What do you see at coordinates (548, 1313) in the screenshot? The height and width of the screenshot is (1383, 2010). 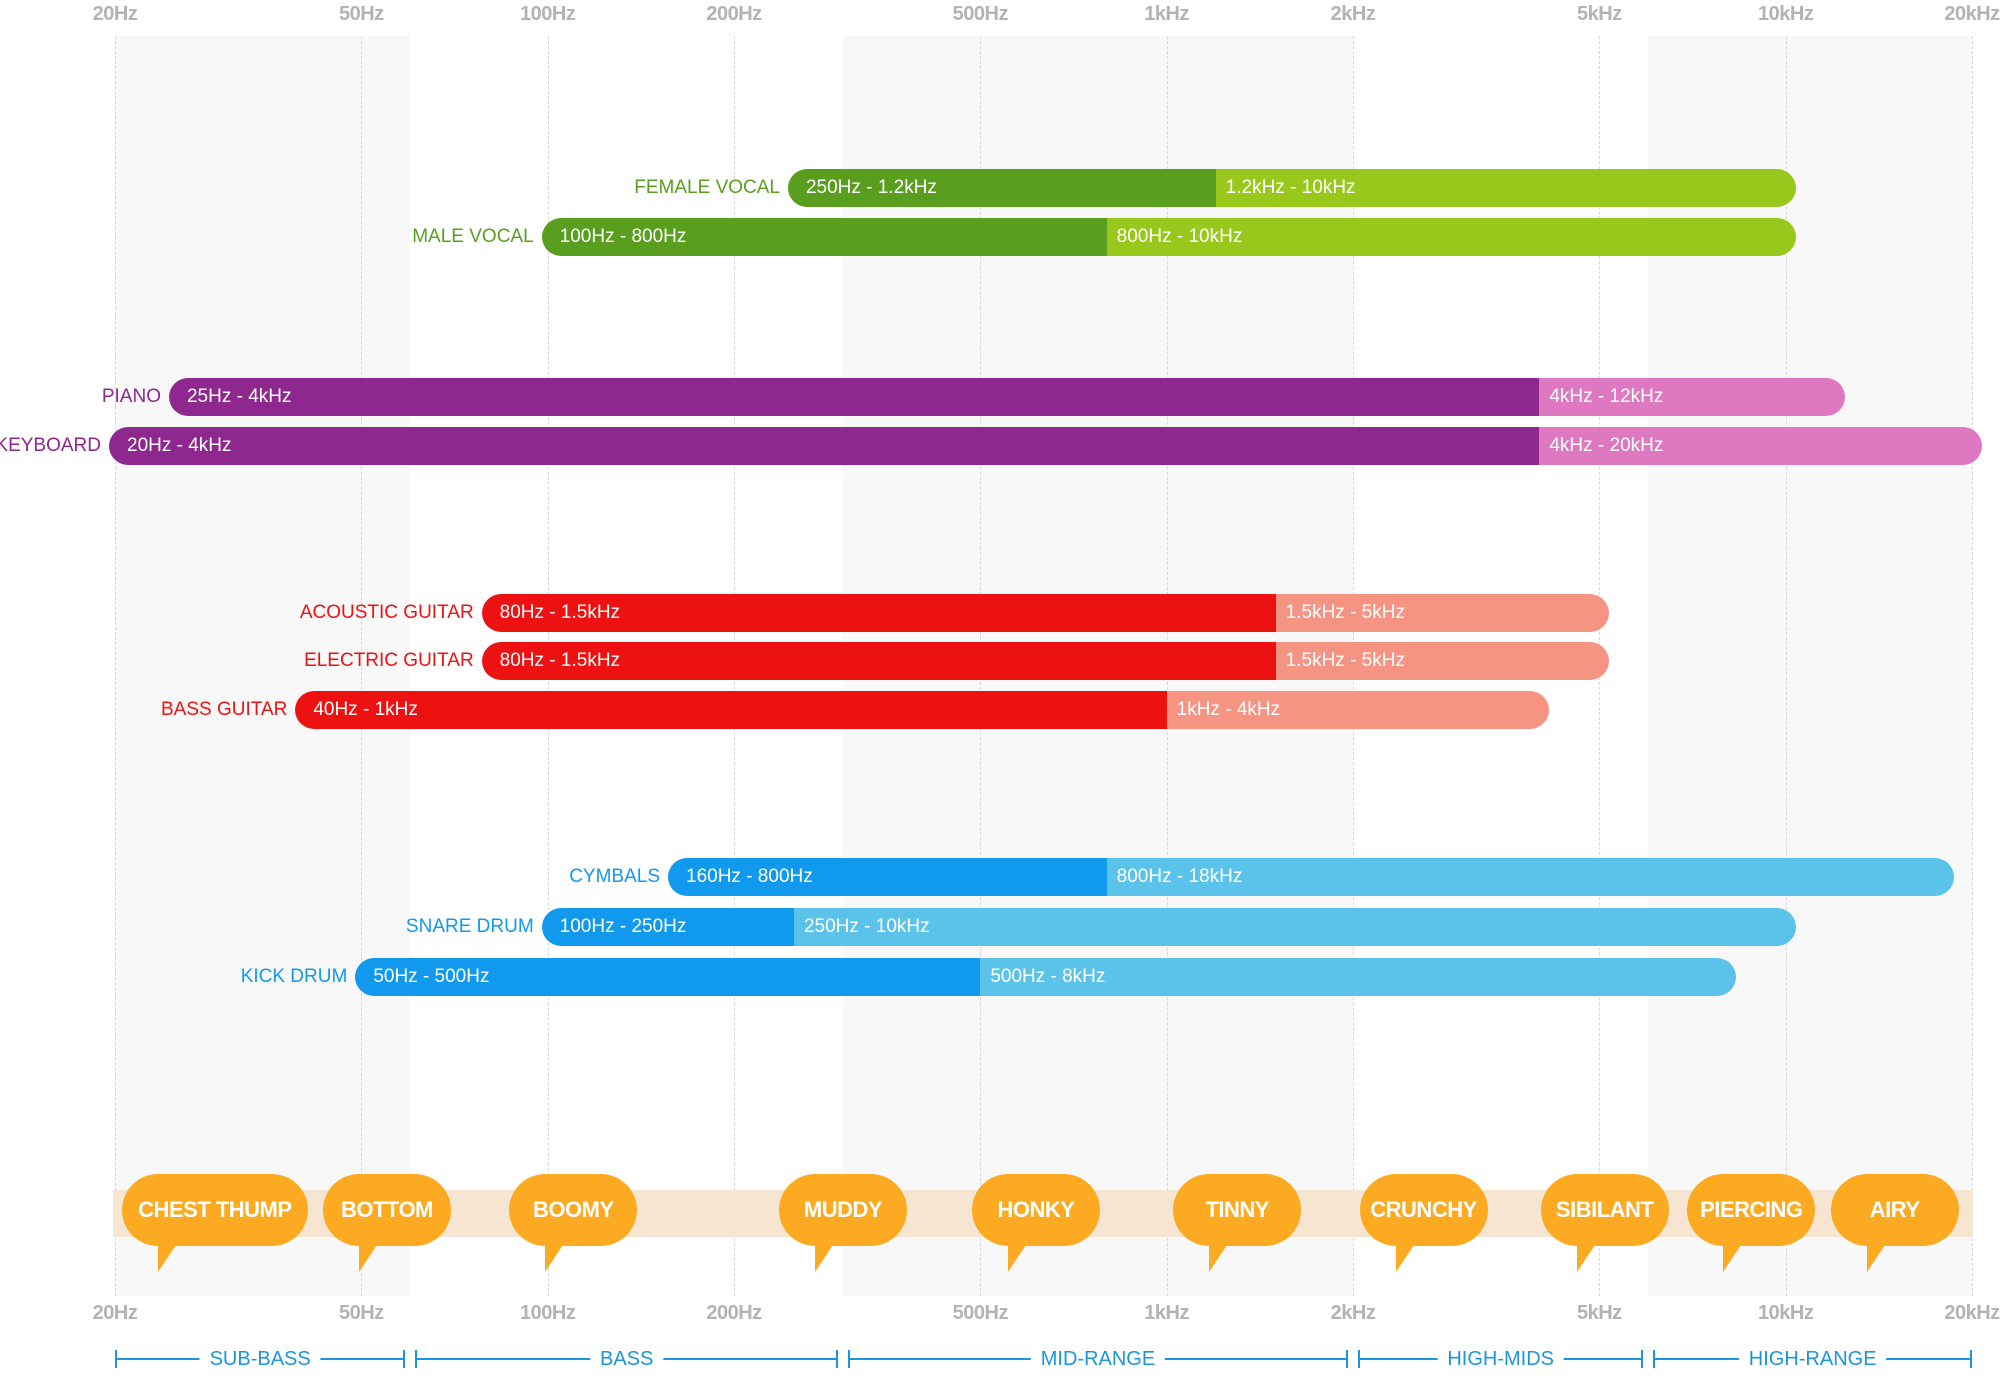 I see `x-tick-label-bottom: 100Hz` at bounding box center [548, 1313].